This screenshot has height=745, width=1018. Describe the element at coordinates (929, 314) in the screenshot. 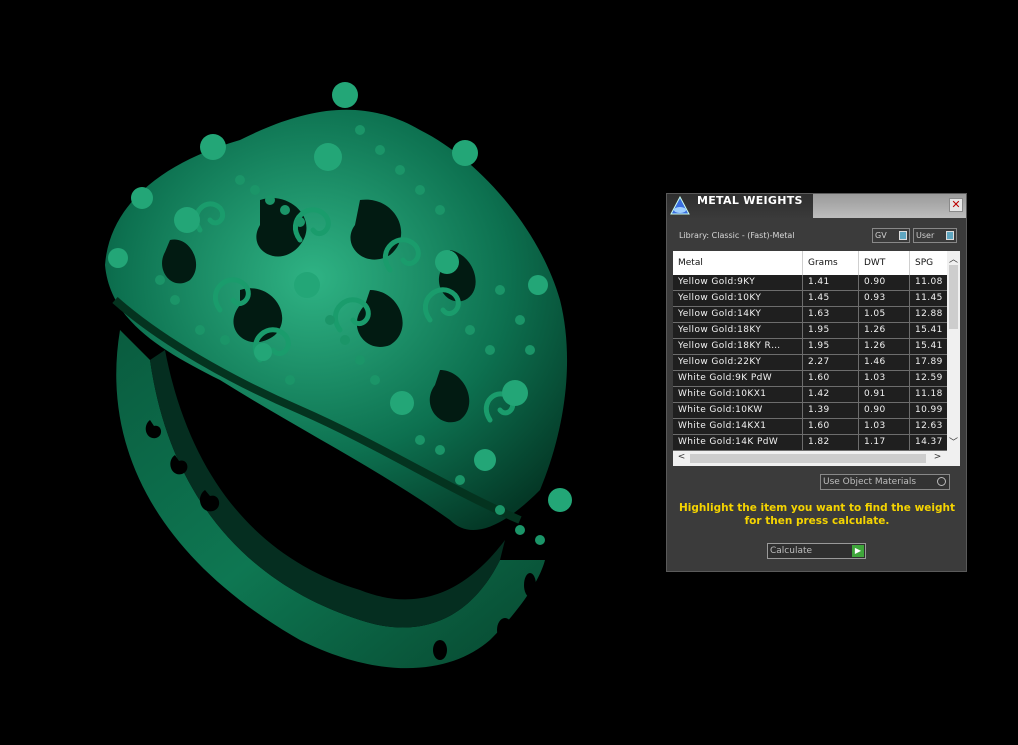

I see `spg-cell: 12.88` at that location.